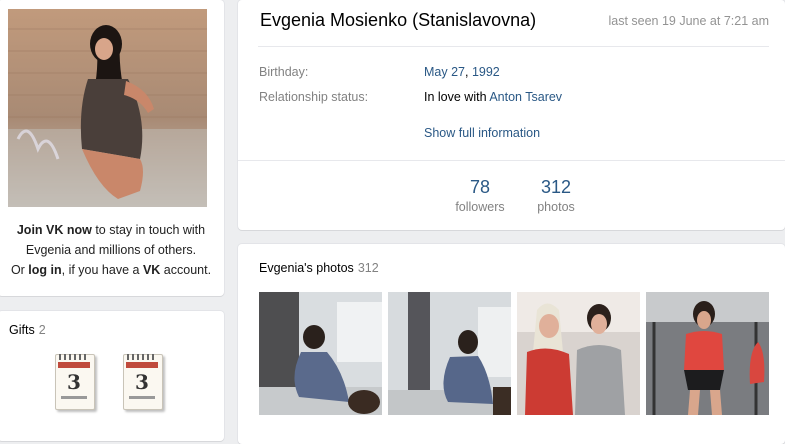 The height and width of the screenshot is (444, 785). I want to click on birthday-year-link: 1992, so click(486, 72).